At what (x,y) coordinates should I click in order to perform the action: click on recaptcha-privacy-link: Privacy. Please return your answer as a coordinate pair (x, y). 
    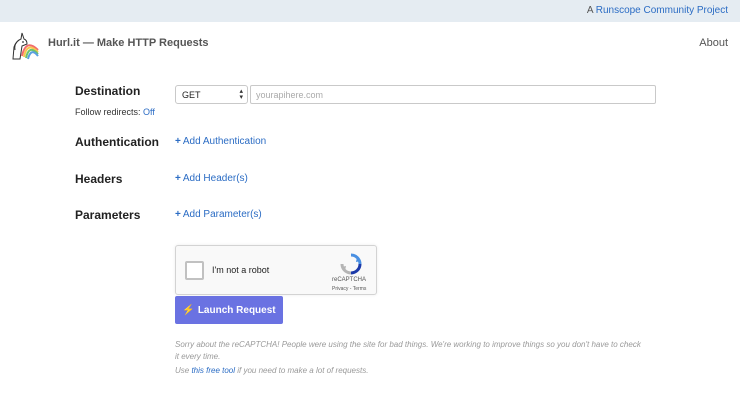
    Looking at the image, I should click on (340, 289).